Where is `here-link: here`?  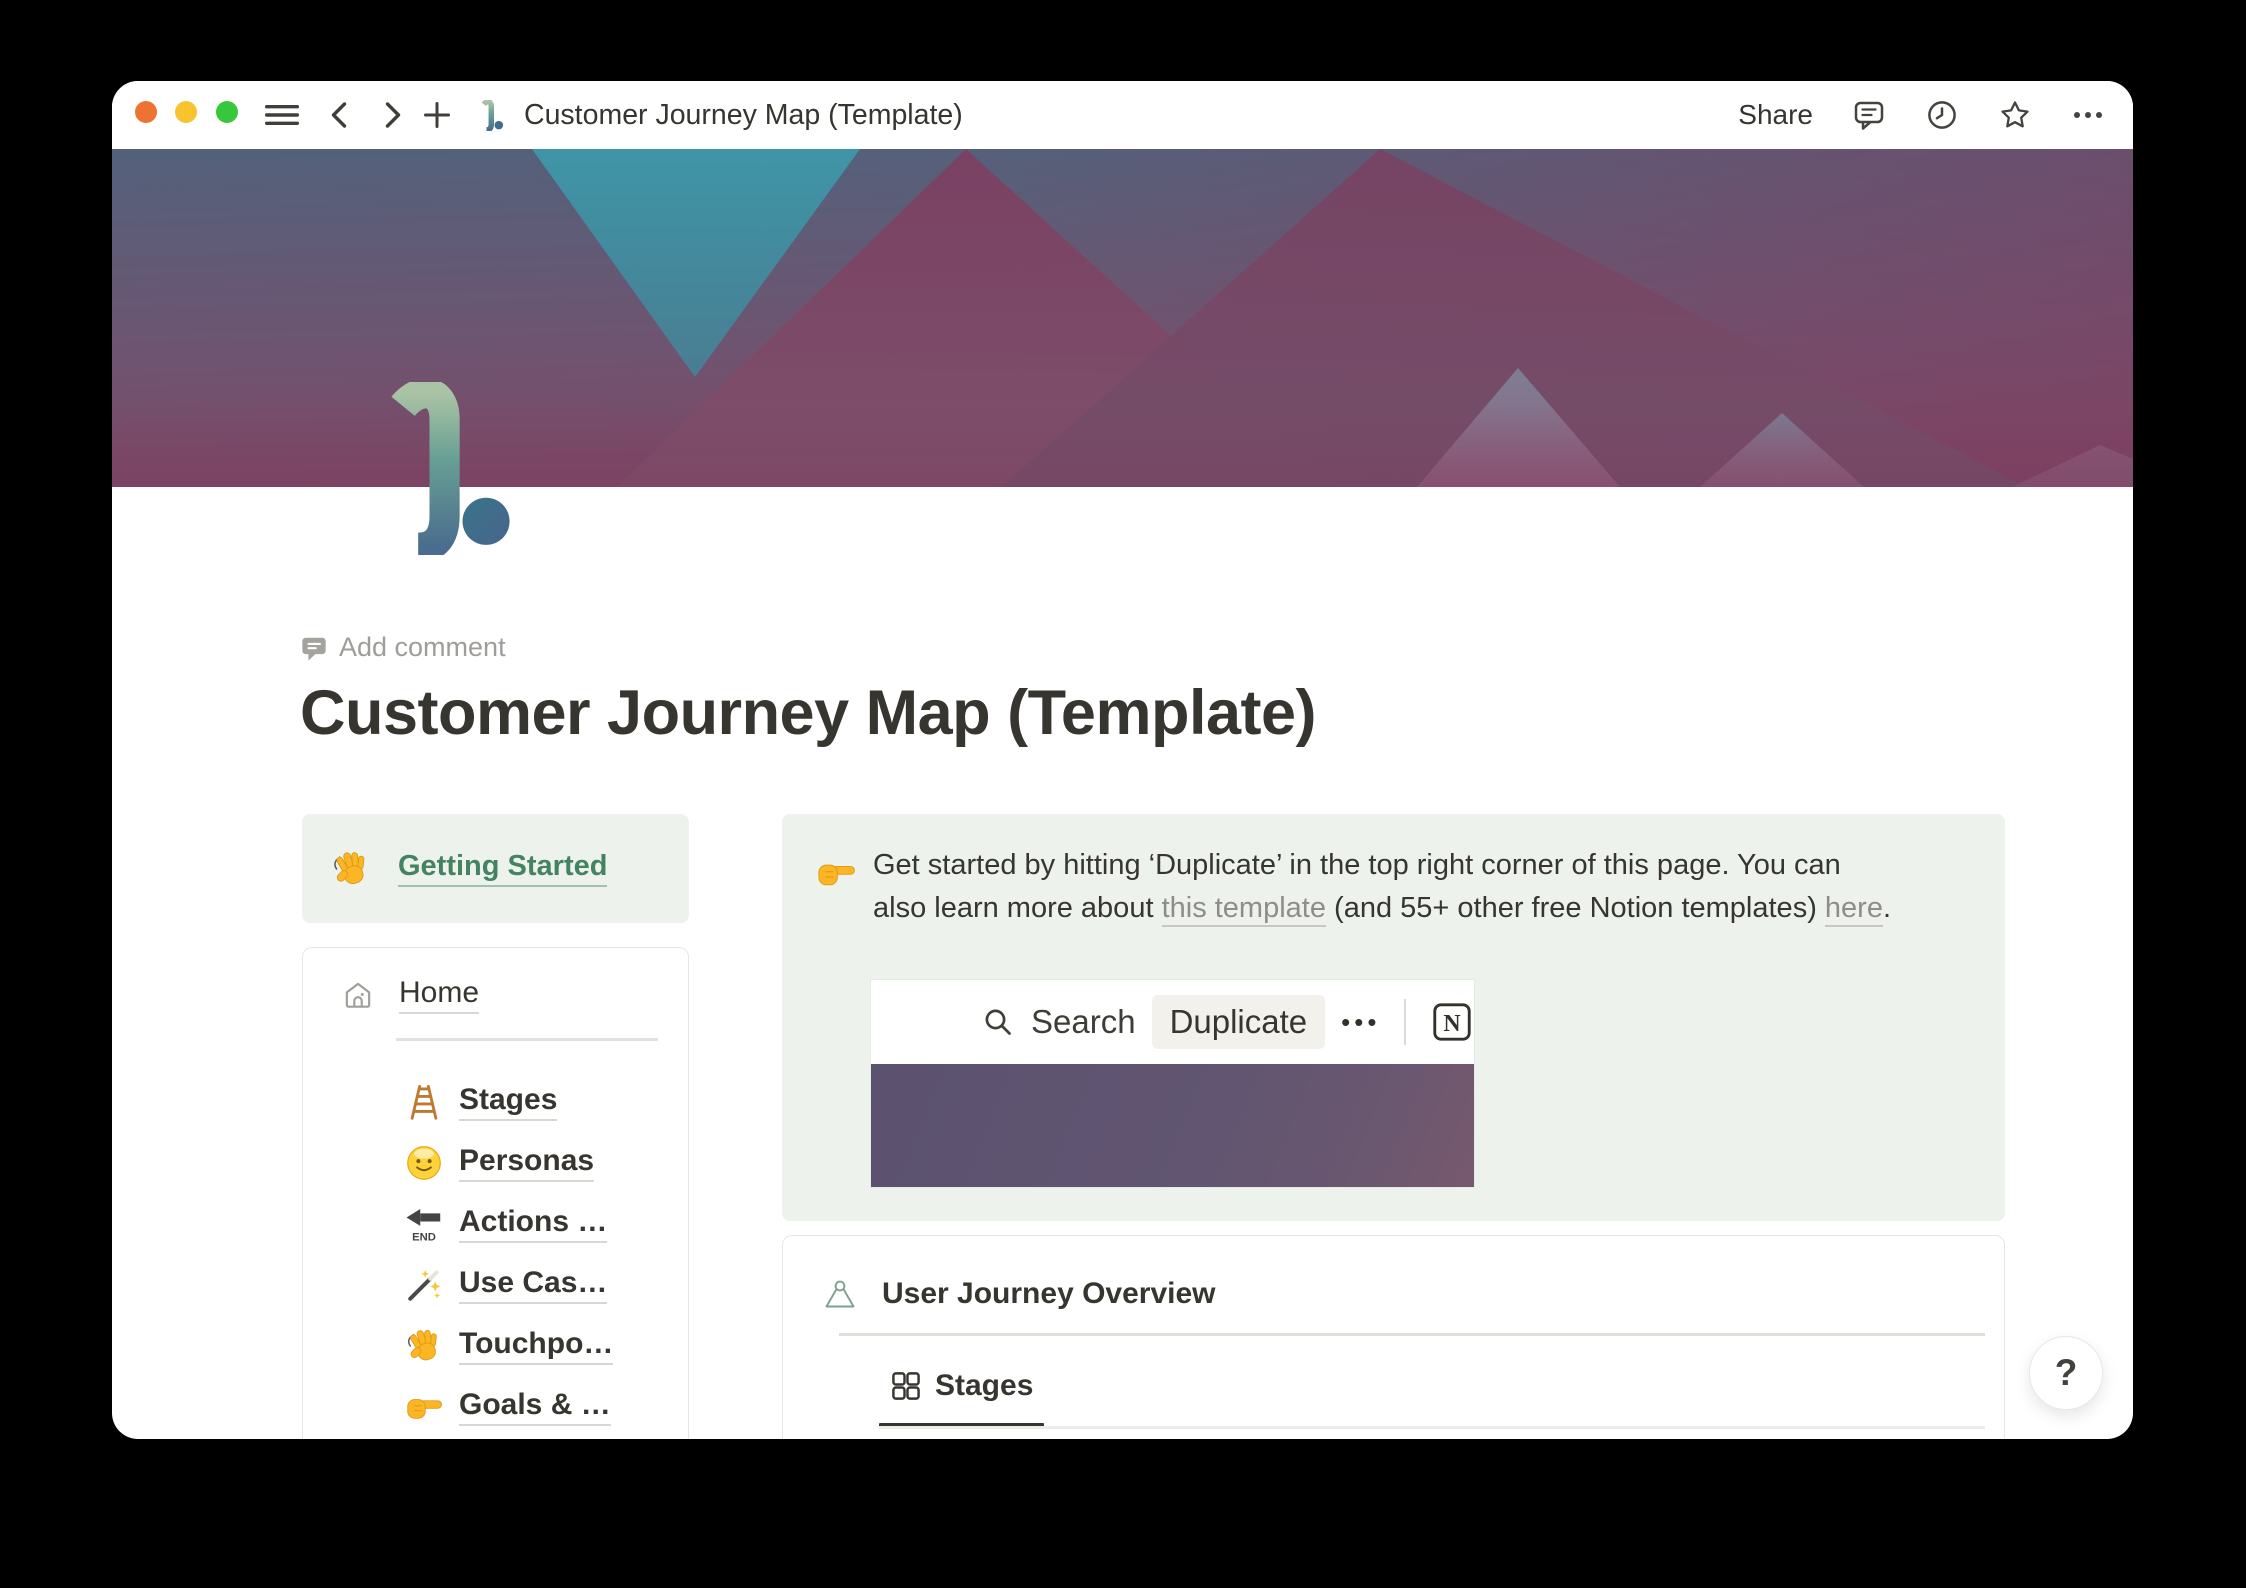 here-link: here is located at coordinates (1853, 909).